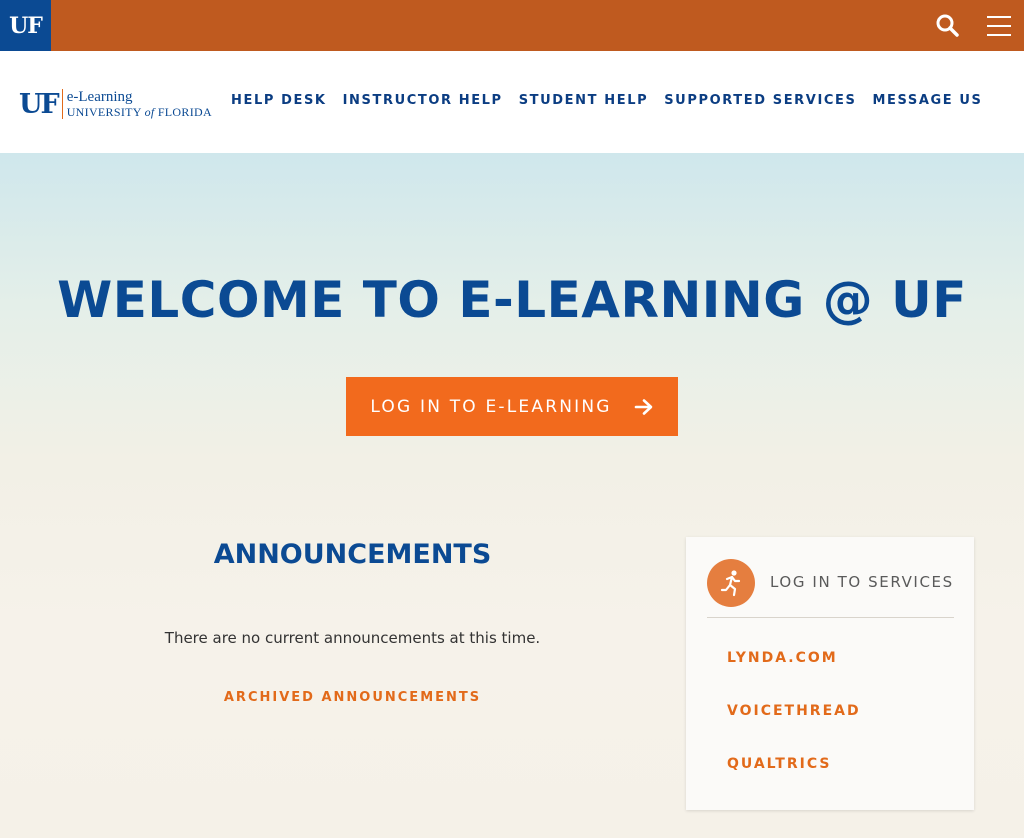 This screenshot has height=838, width=1024. Describe the element at coordinates (731, 583) in the screenshot. I see `running-person-icon` at that location.